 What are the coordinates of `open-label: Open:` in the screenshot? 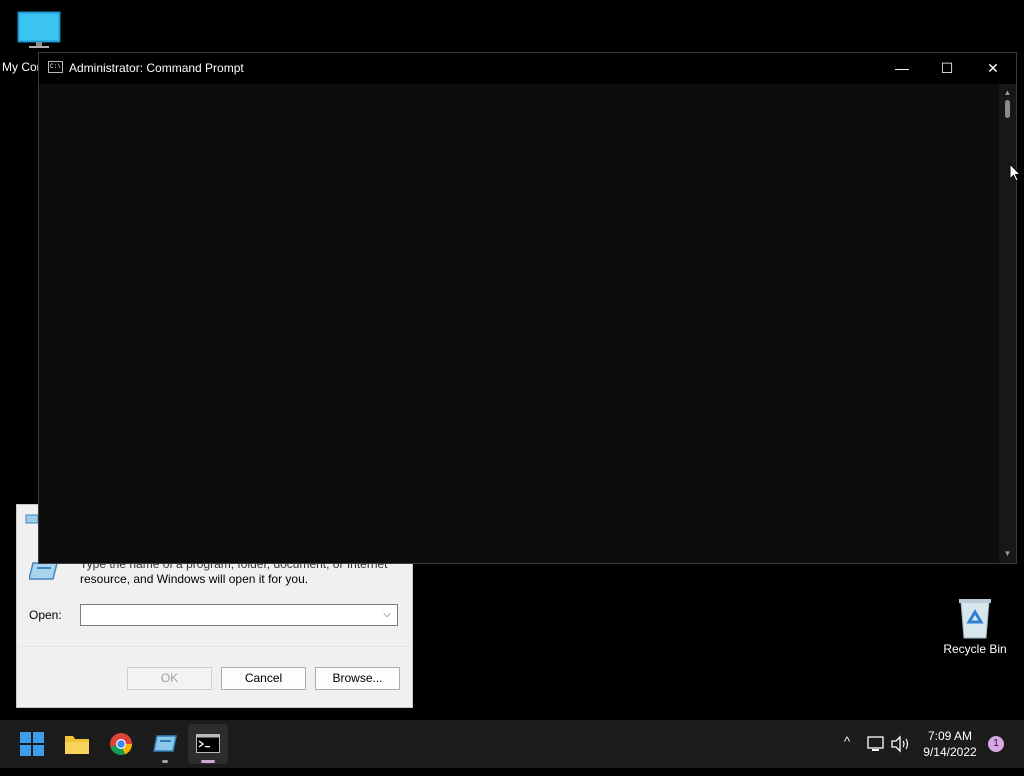 It's located at (45, 615).